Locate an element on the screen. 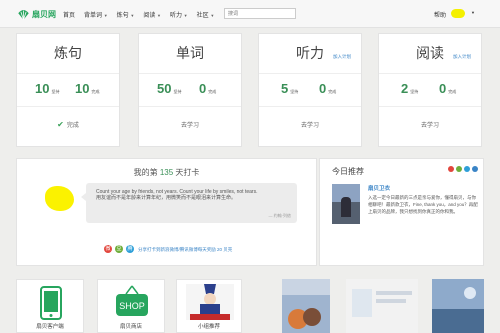  nav-menu: 首页 背单词 ▼ 炼句 ▼ 阅读 ▼ 听力 ▼ 社区 ▼ is located at coordinates (143, 14).